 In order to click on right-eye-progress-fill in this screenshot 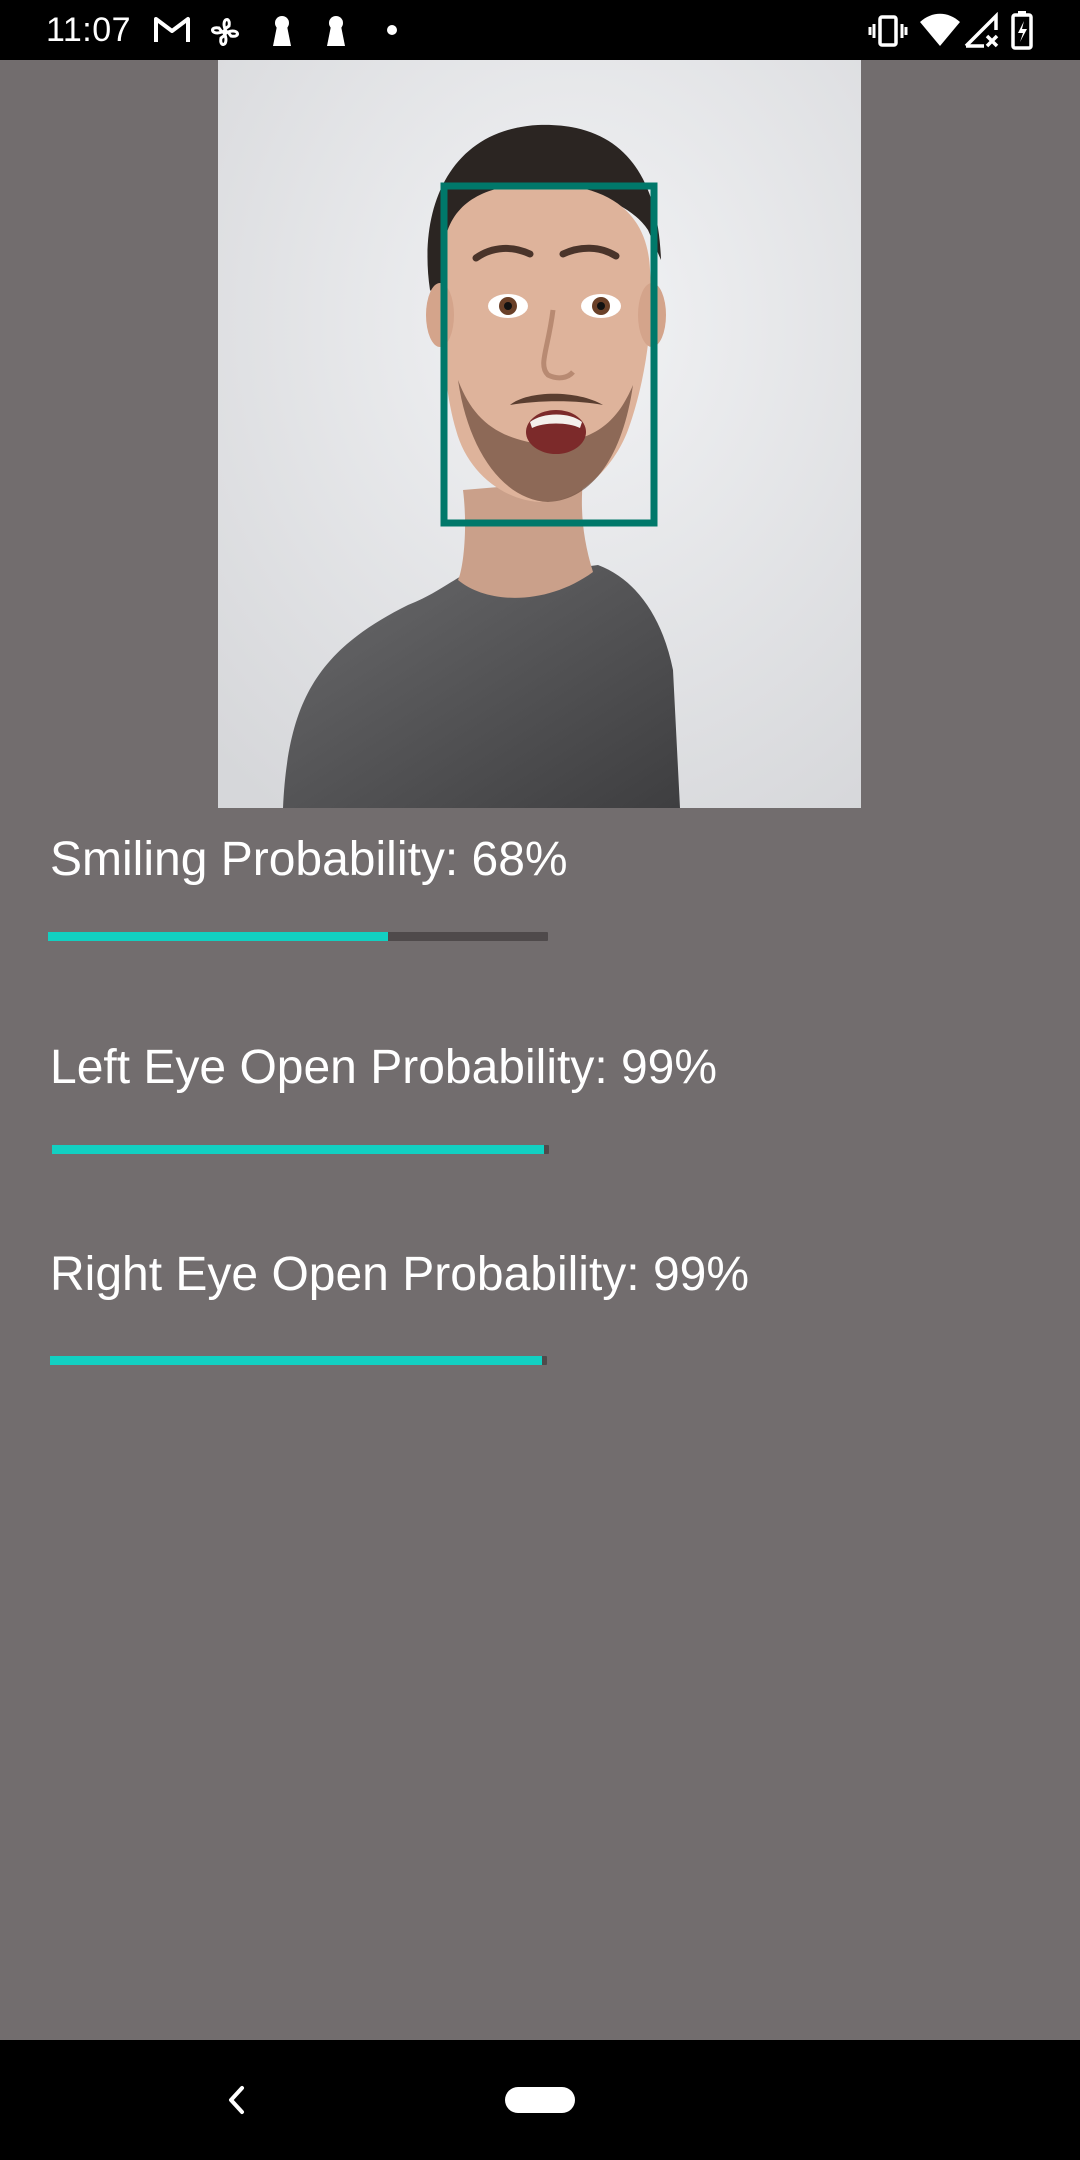, I will do `click(296, 1360)`.